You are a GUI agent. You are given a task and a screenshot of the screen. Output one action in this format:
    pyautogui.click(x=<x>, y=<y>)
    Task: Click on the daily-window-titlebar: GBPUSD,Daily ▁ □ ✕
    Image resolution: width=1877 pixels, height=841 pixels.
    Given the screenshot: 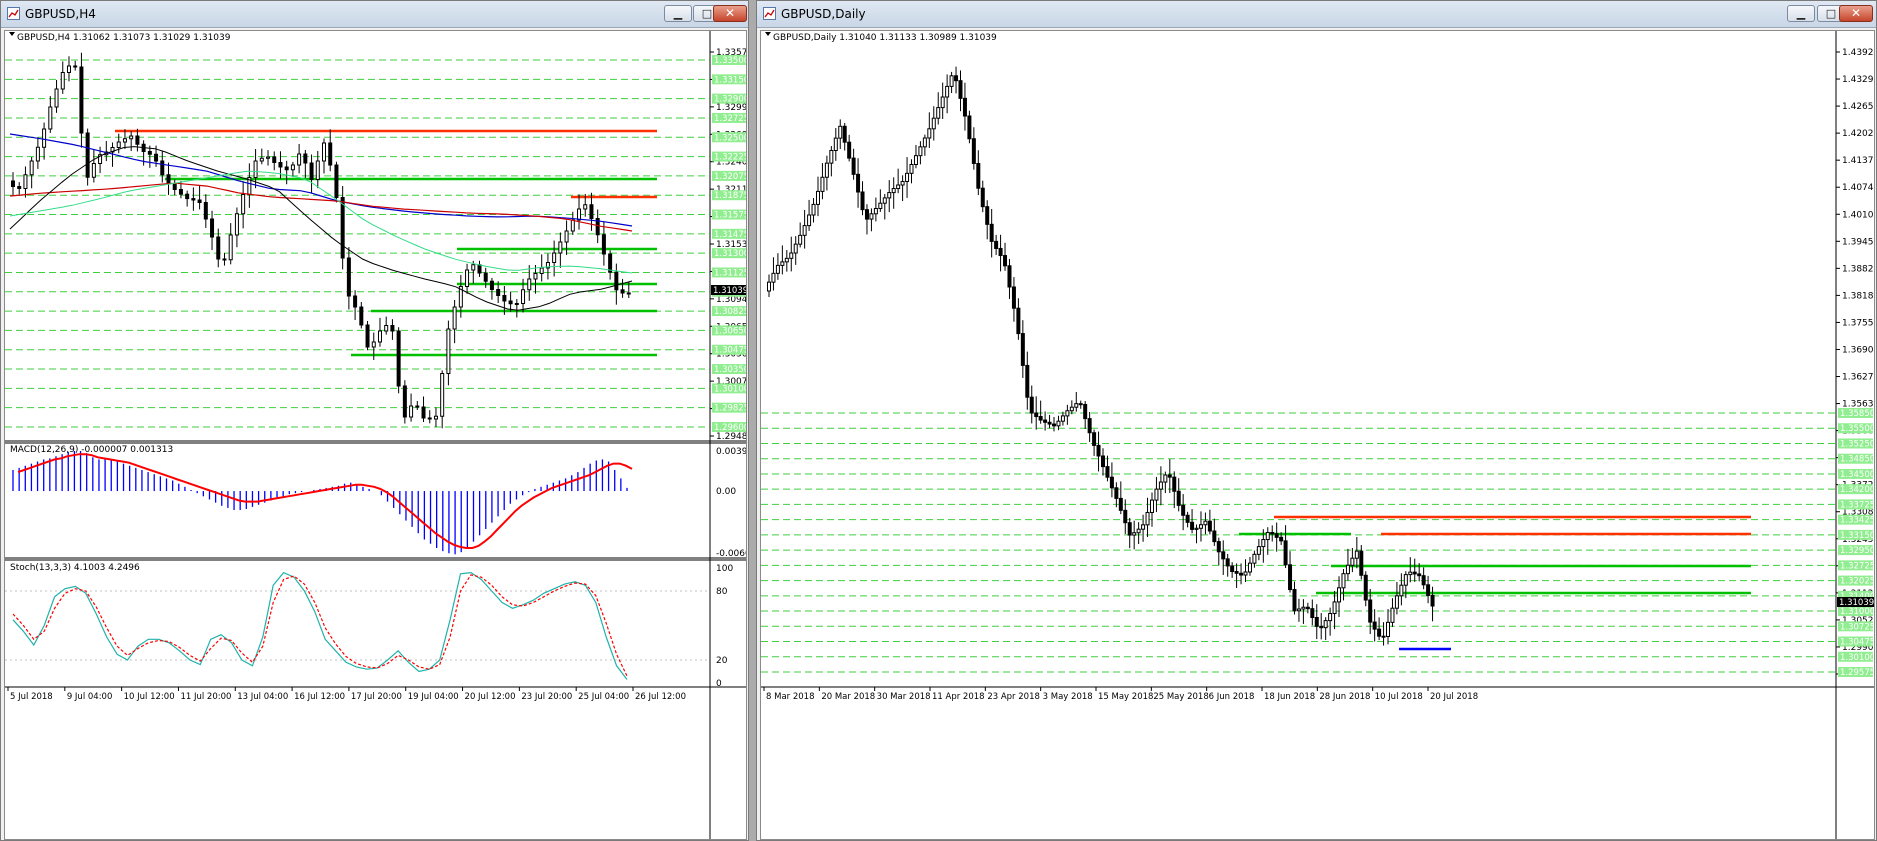 What is the action you would take?
    pyautogui.click(x=1316, y=14)
    